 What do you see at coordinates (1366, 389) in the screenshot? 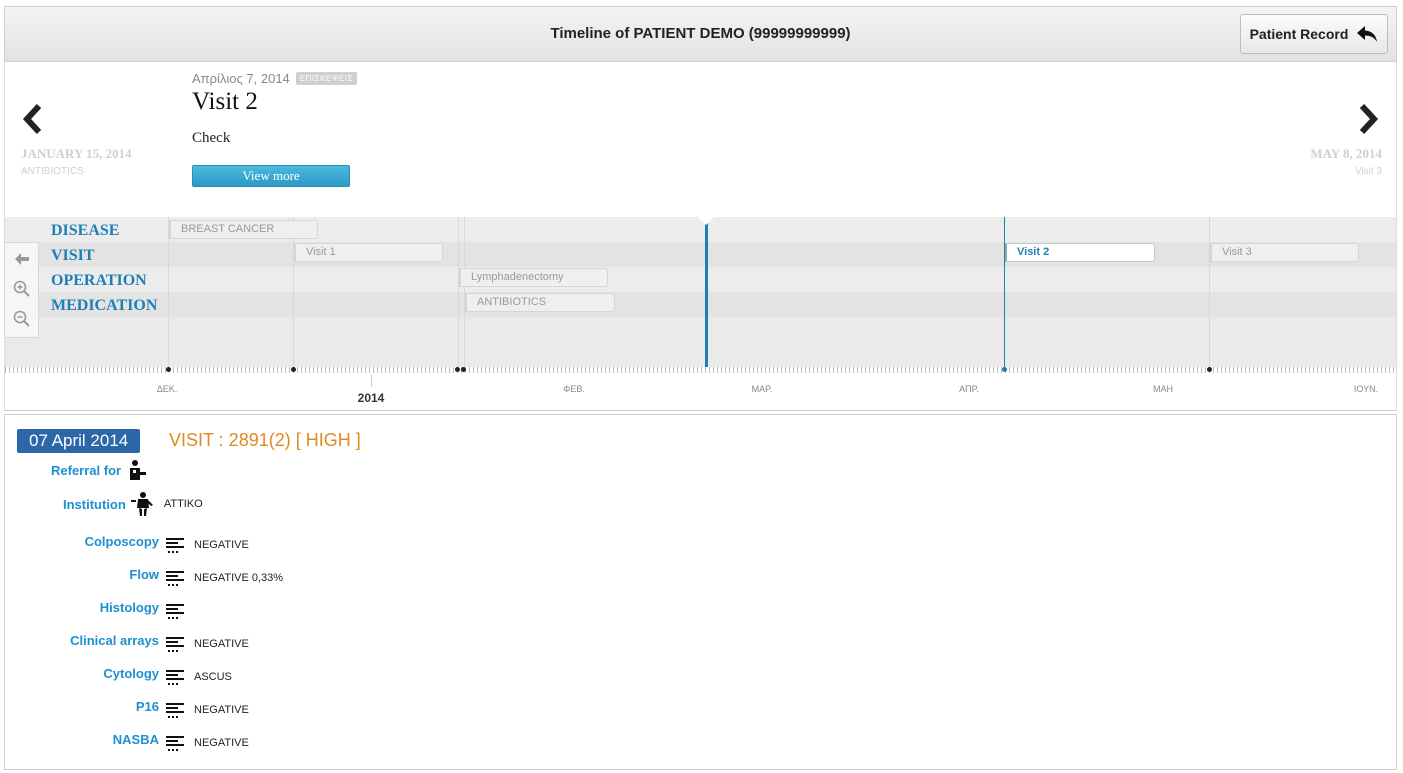
I see `month-label: ΙΟΥΝ.` at bounding box center [1366, 389].